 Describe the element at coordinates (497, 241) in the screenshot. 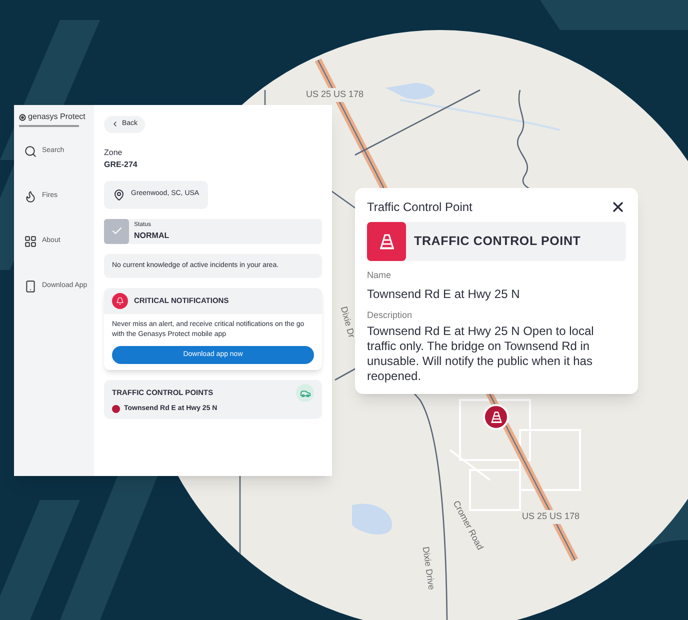

I see `popup-title: TRAFFIC CONTROL POINT` at that location.